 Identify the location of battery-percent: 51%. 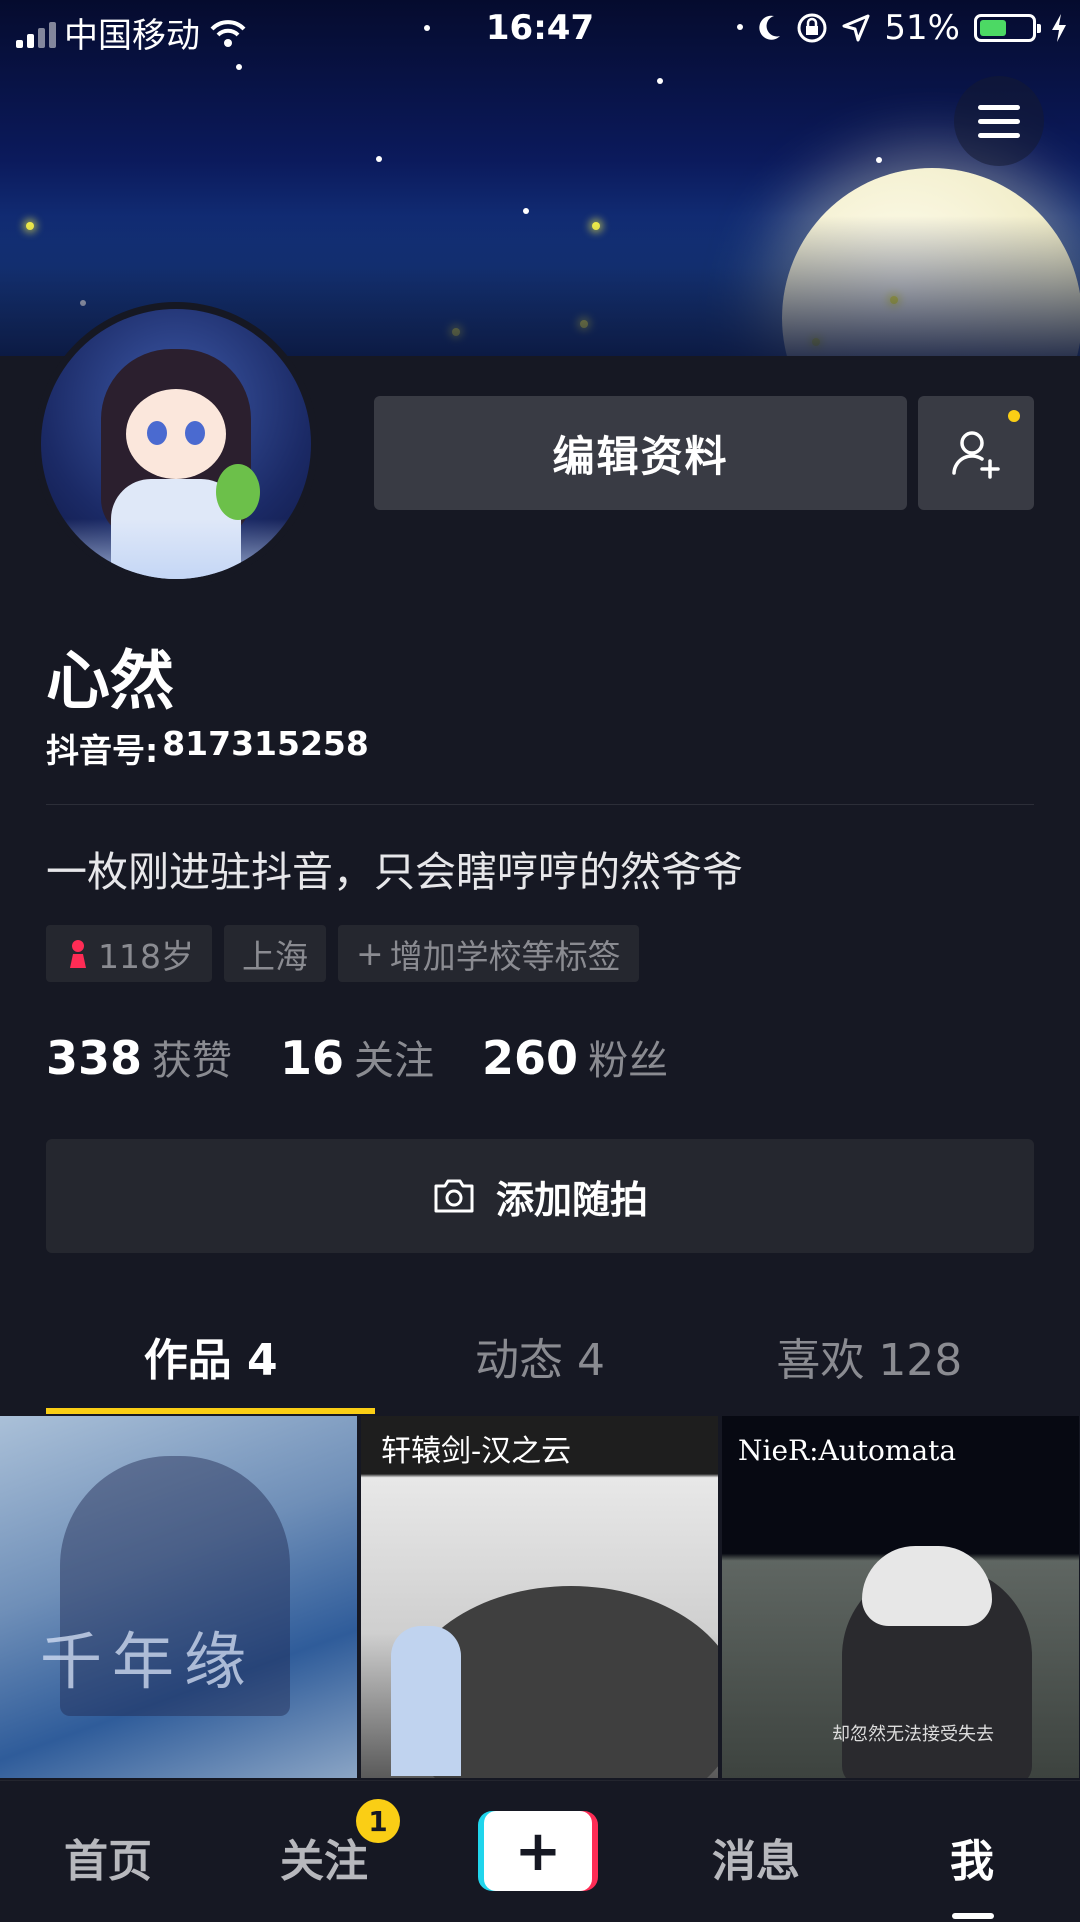
(922, 28).